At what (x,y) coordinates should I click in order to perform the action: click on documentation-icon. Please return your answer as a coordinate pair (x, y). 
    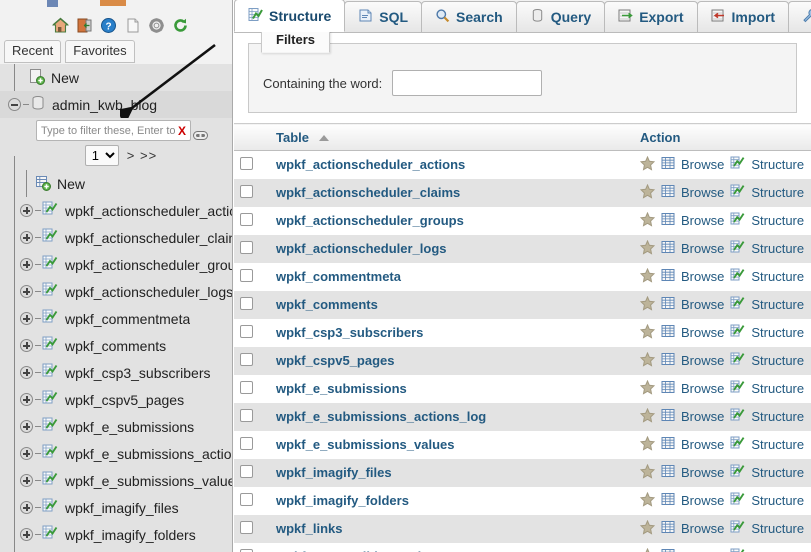
    Looking at the image, I should click on (132, 25).